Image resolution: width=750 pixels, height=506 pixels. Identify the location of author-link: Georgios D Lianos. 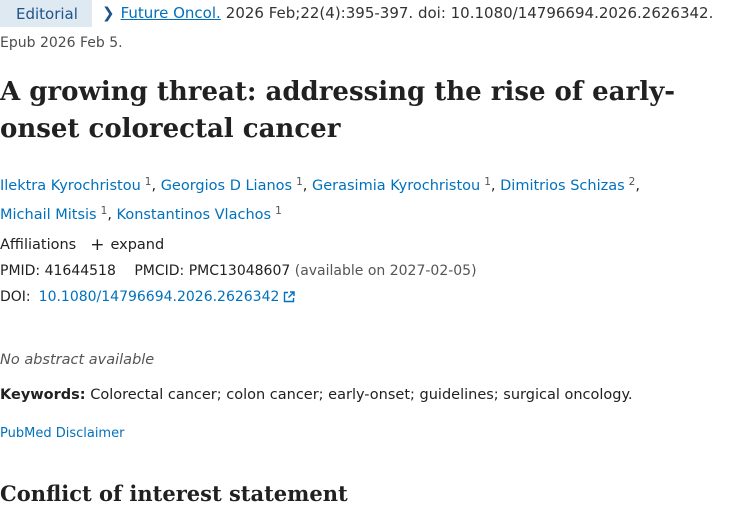
(226, 186).